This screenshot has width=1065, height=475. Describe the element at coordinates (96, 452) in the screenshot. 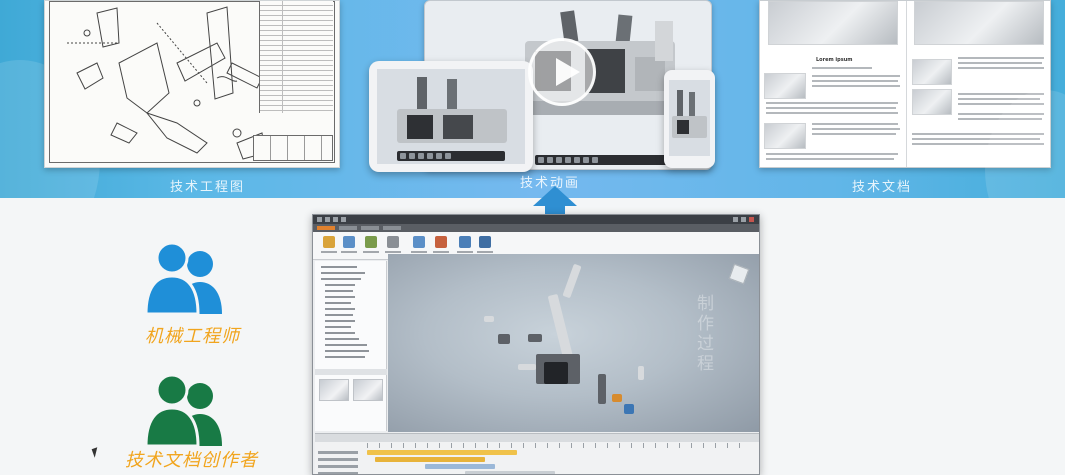

I see `mouse-cursor-icon` at that location.